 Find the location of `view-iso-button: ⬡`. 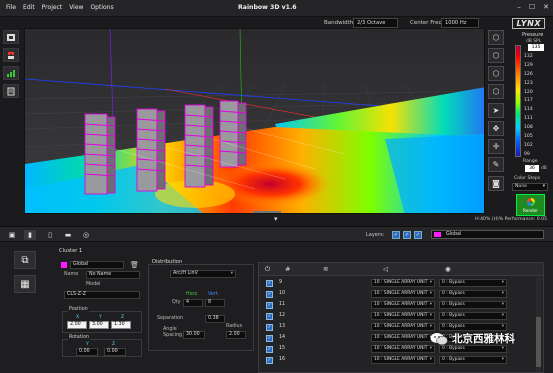

view-iso-button: ⬡ is located at coordinates (496, 37).